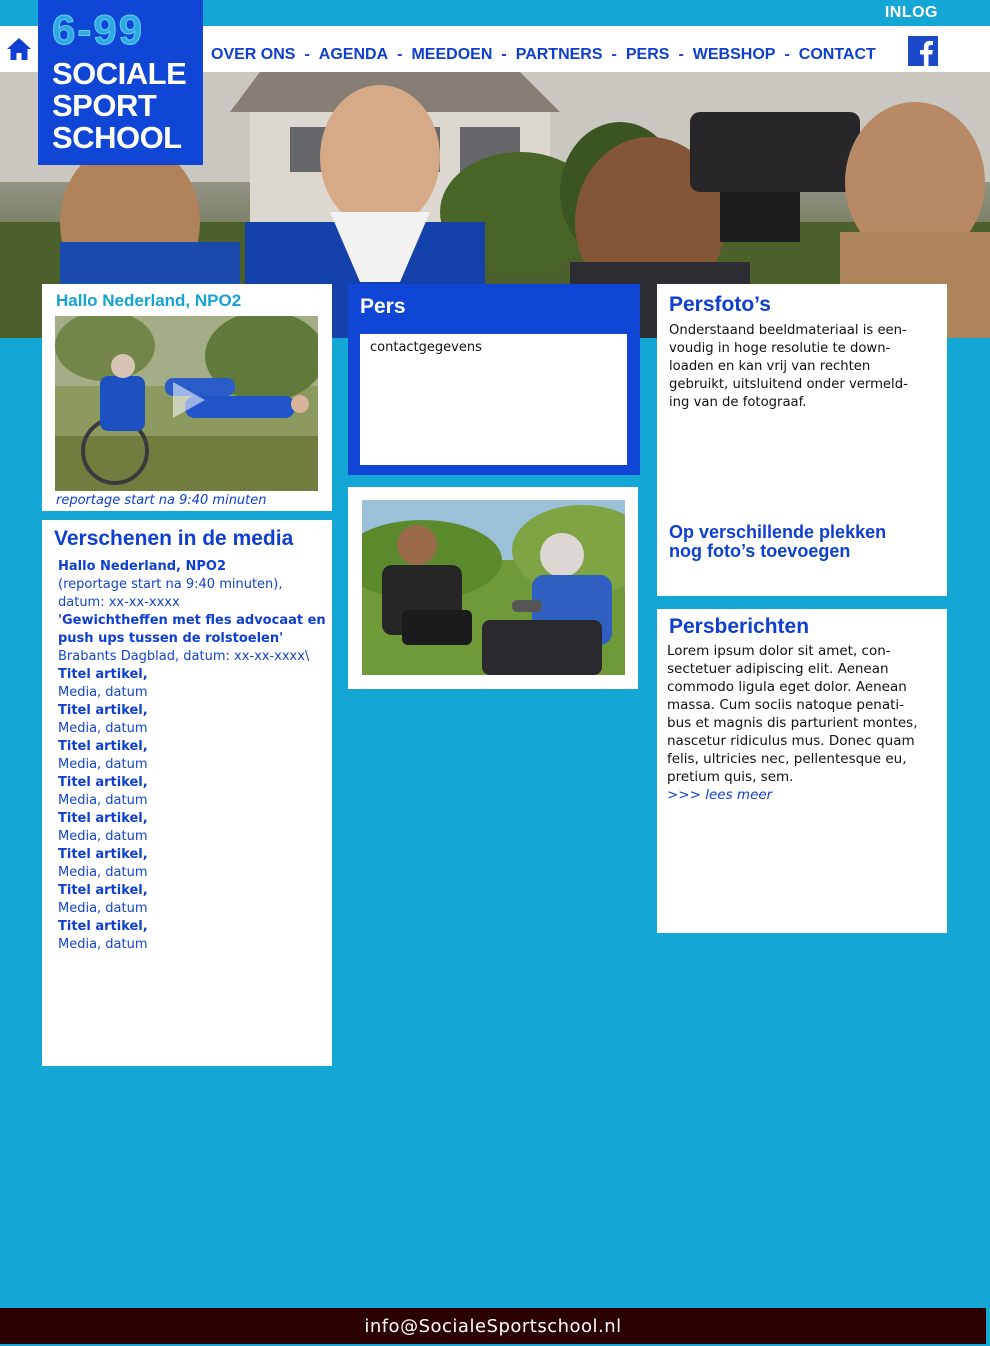  What do you see at coordinates (170, 584) in the screenshot?
I see `media-item-meta: (reportage start na 9:40 minuten),` at bounding box center [170, 584].